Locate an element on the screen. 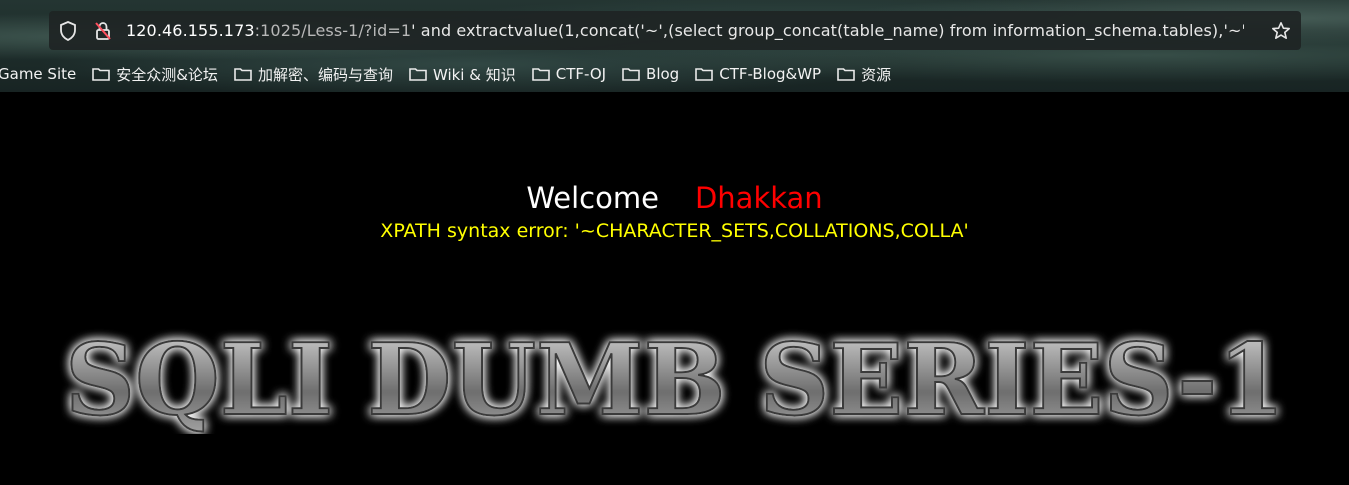 This screenshot has height=485, width=1349. bookmark-folder-blog: Blog is located at coordinates (650, 74).